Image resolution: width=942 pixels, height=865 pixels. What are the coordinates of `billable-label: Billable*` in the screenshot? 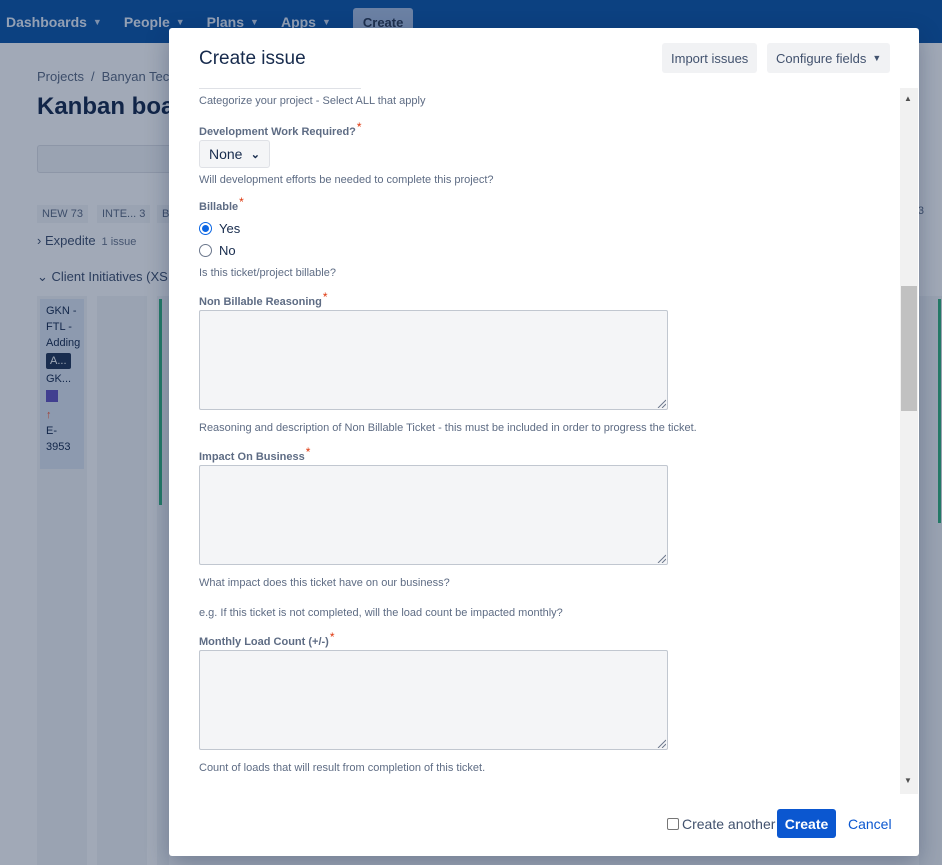 It's located at (221, 204).